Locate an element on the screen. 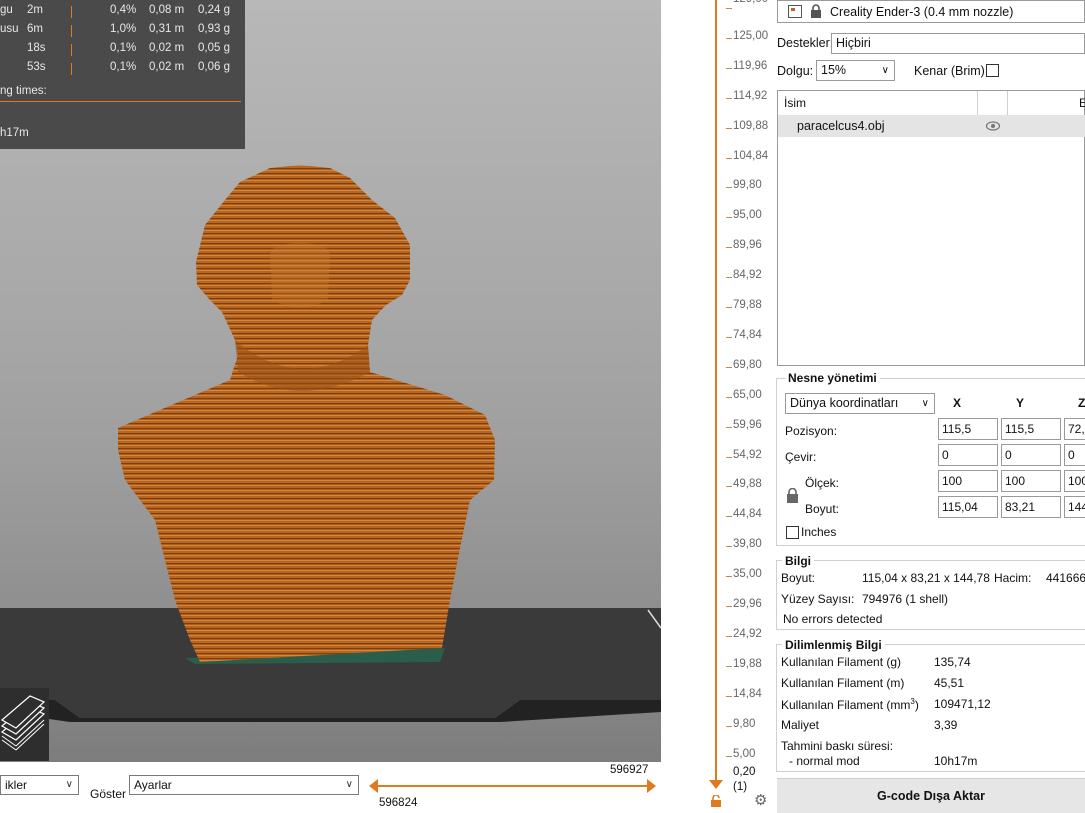 This screenshot has width=1085, height=813. stats-divider is located at coordinates (120, 101).